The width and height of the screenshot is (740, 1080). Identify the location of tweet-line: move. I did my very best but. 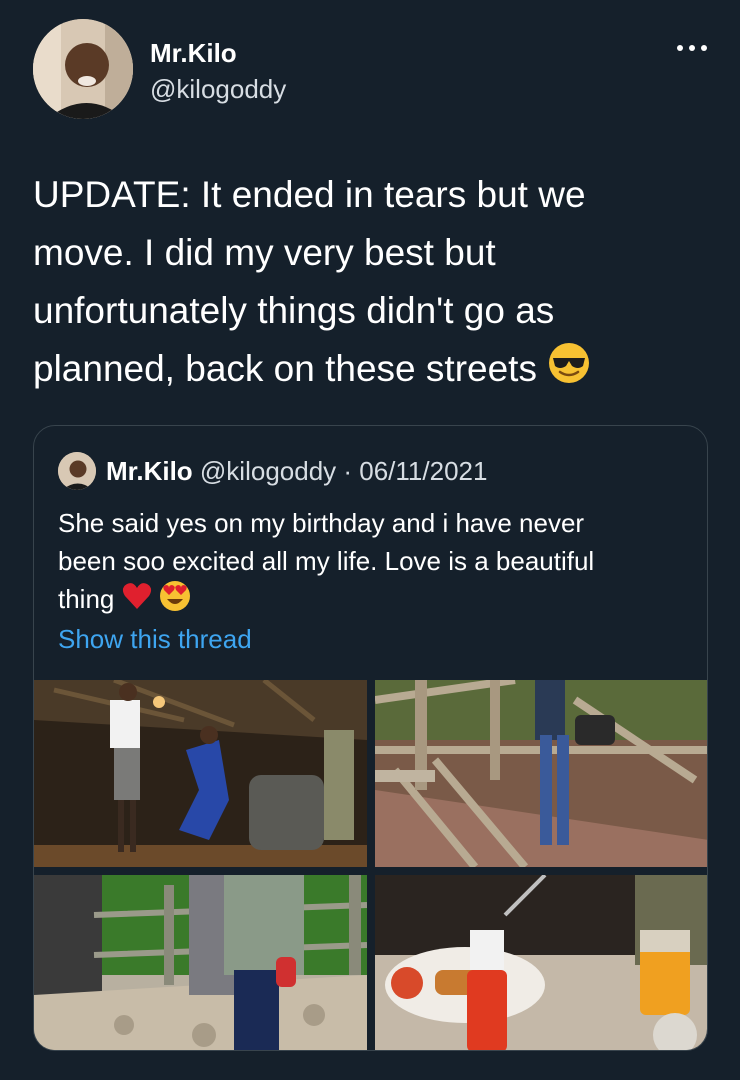
(264, 252).